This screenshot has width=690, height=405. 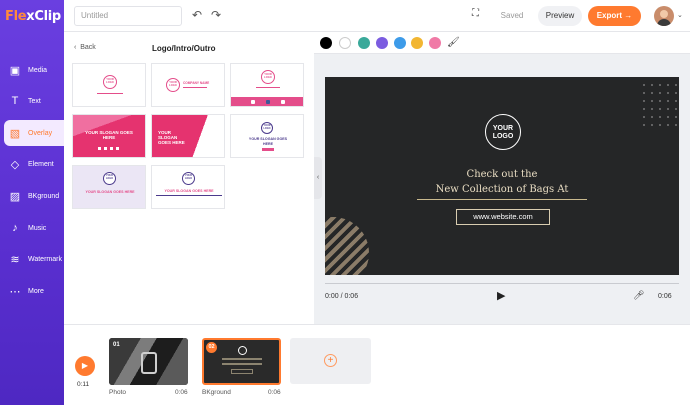 I want to click on playback-scrubber, so click(x=502, y=283).